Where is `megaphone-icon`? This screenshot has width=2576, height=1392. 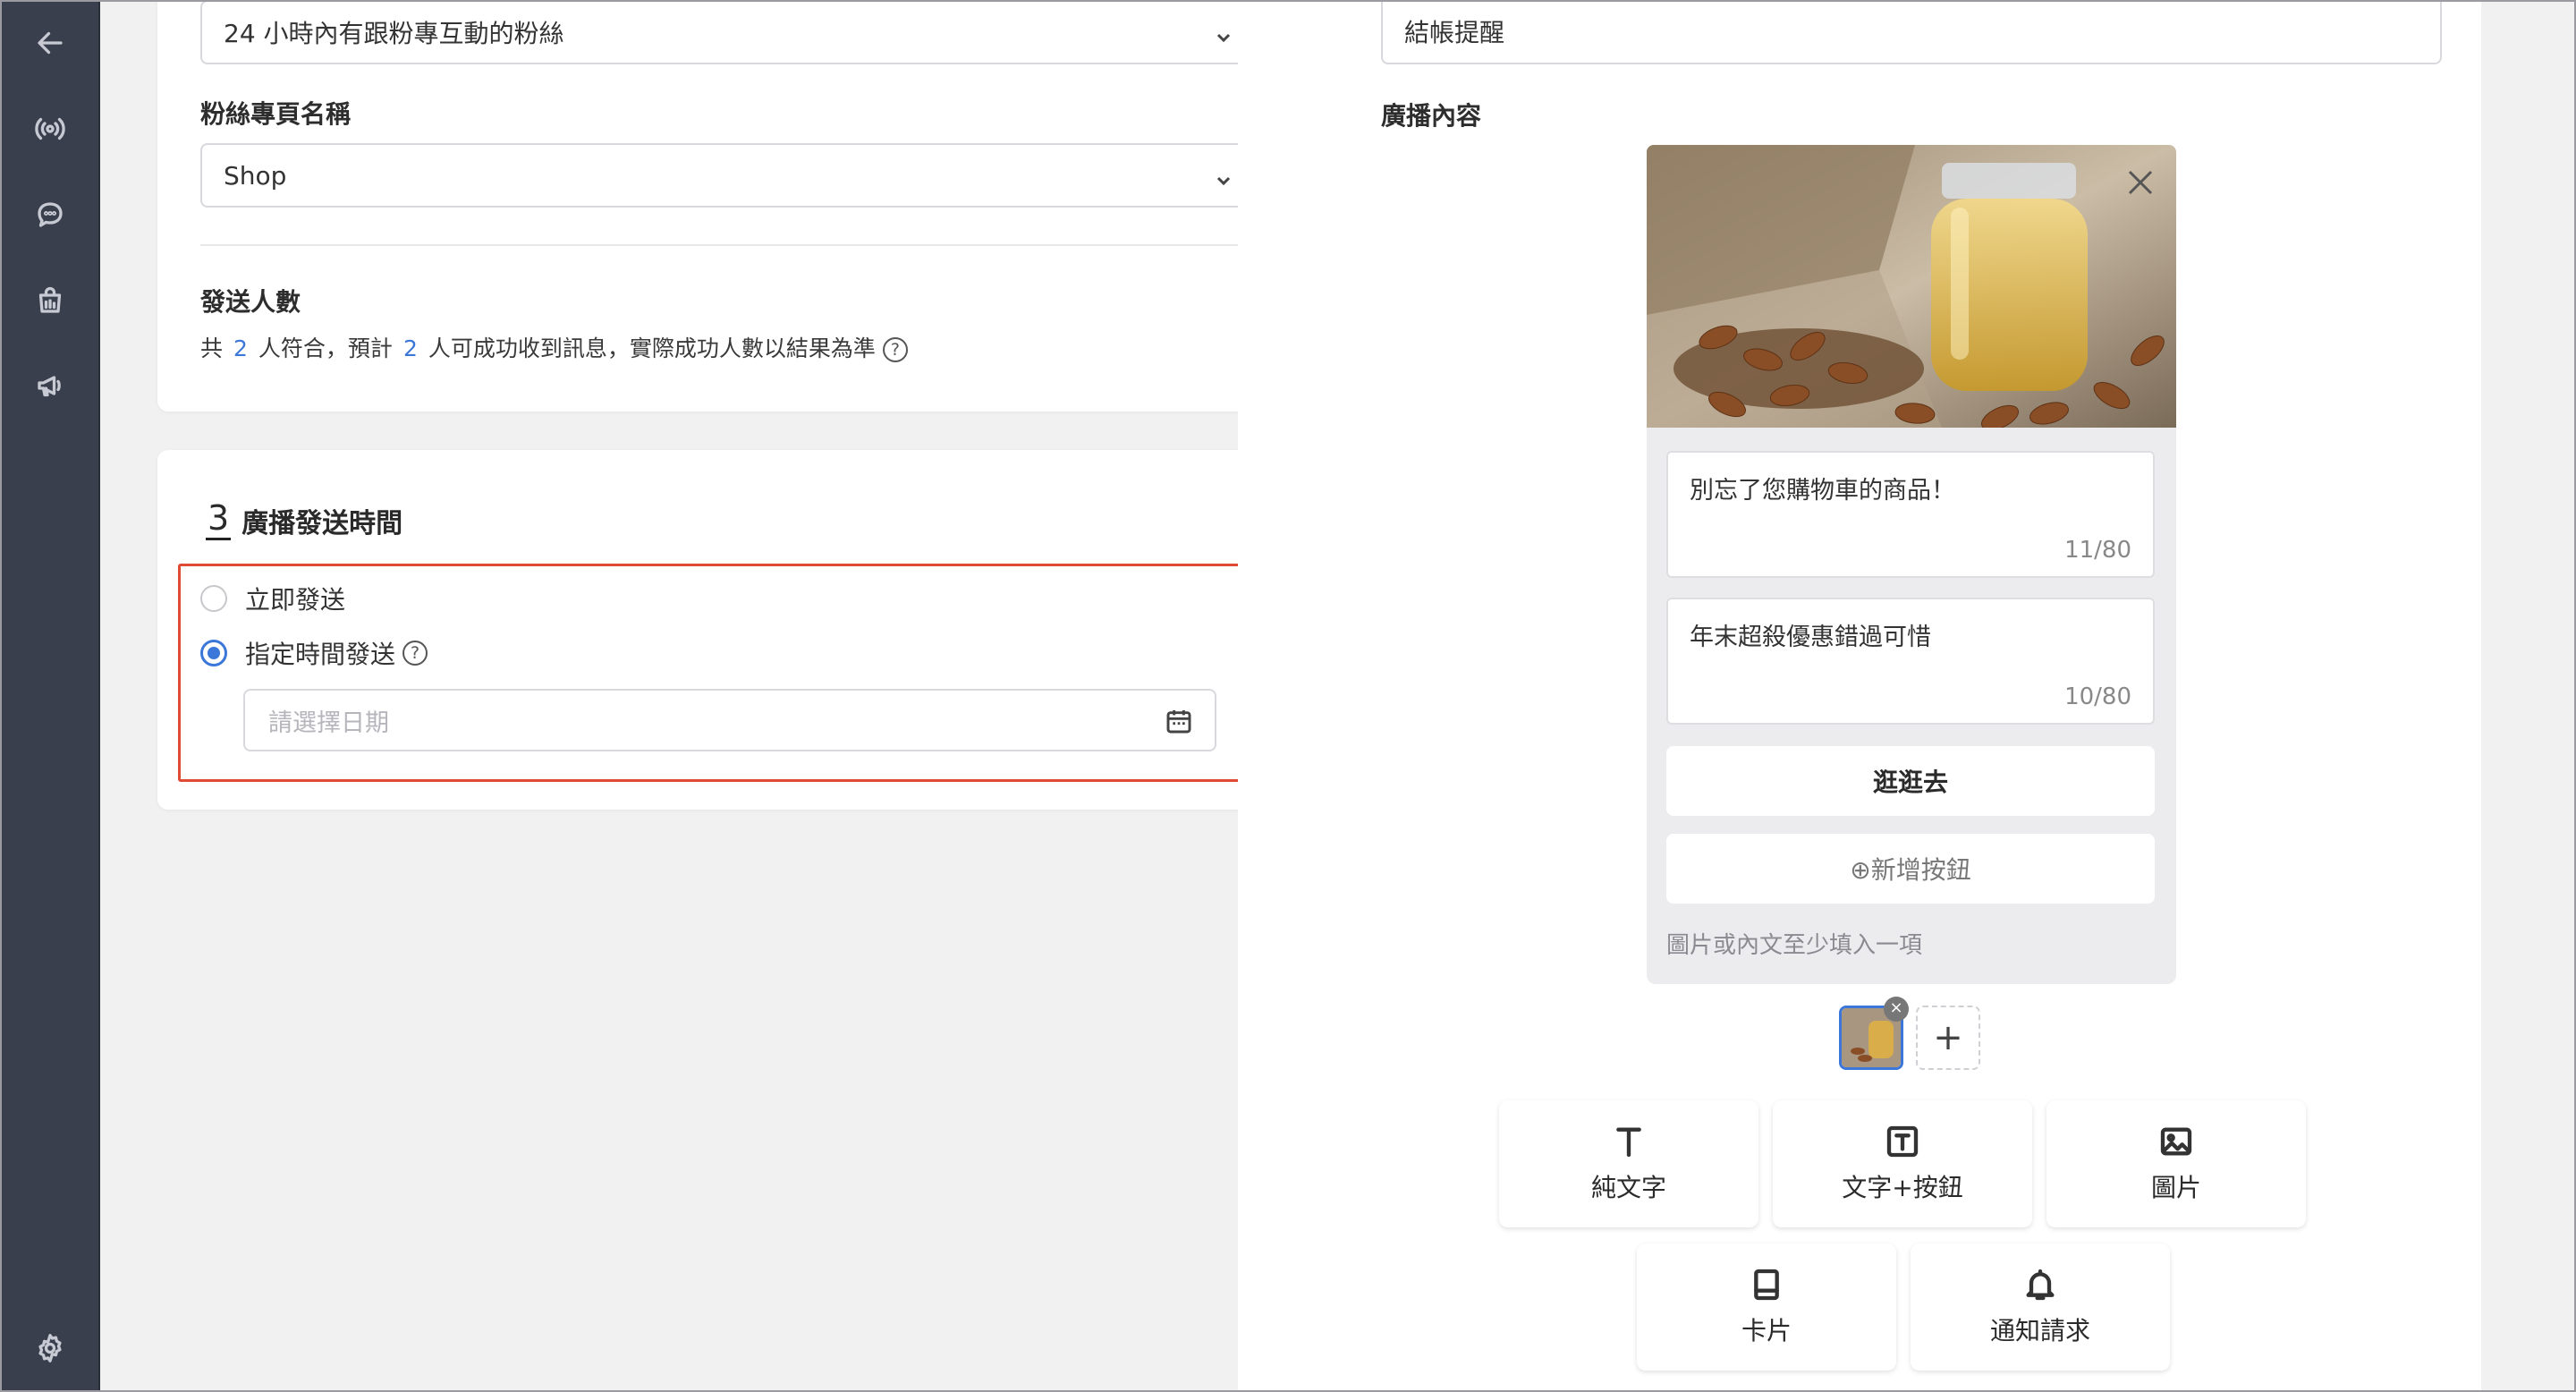 megaphone-icon is located at coordinates (50, 385).